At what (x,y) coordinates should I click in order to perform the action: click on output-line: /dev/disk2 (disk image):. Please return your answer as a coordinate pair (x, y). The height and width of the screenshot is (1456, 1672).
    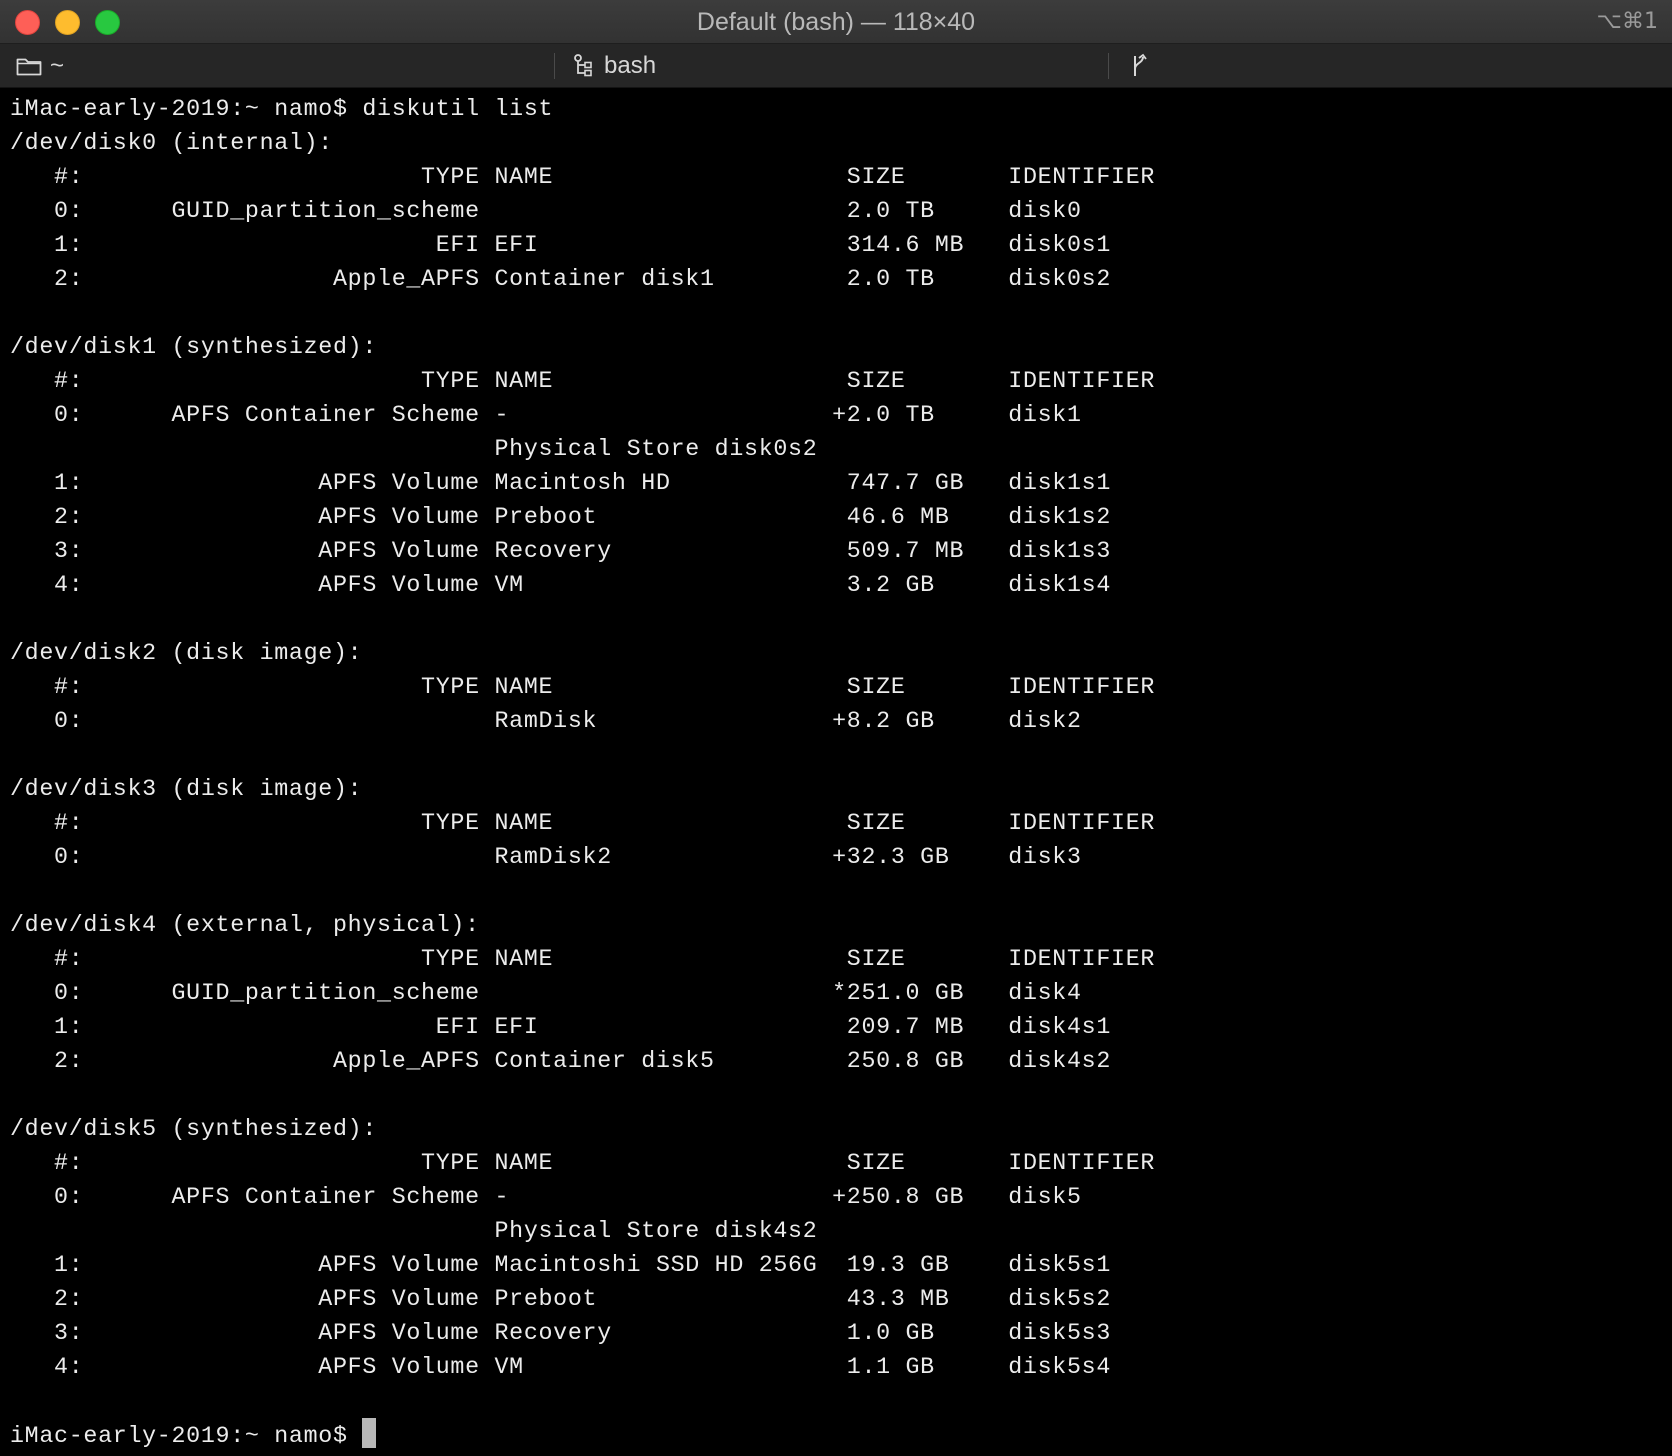
    Looking at the image, I should click on (186, 653).